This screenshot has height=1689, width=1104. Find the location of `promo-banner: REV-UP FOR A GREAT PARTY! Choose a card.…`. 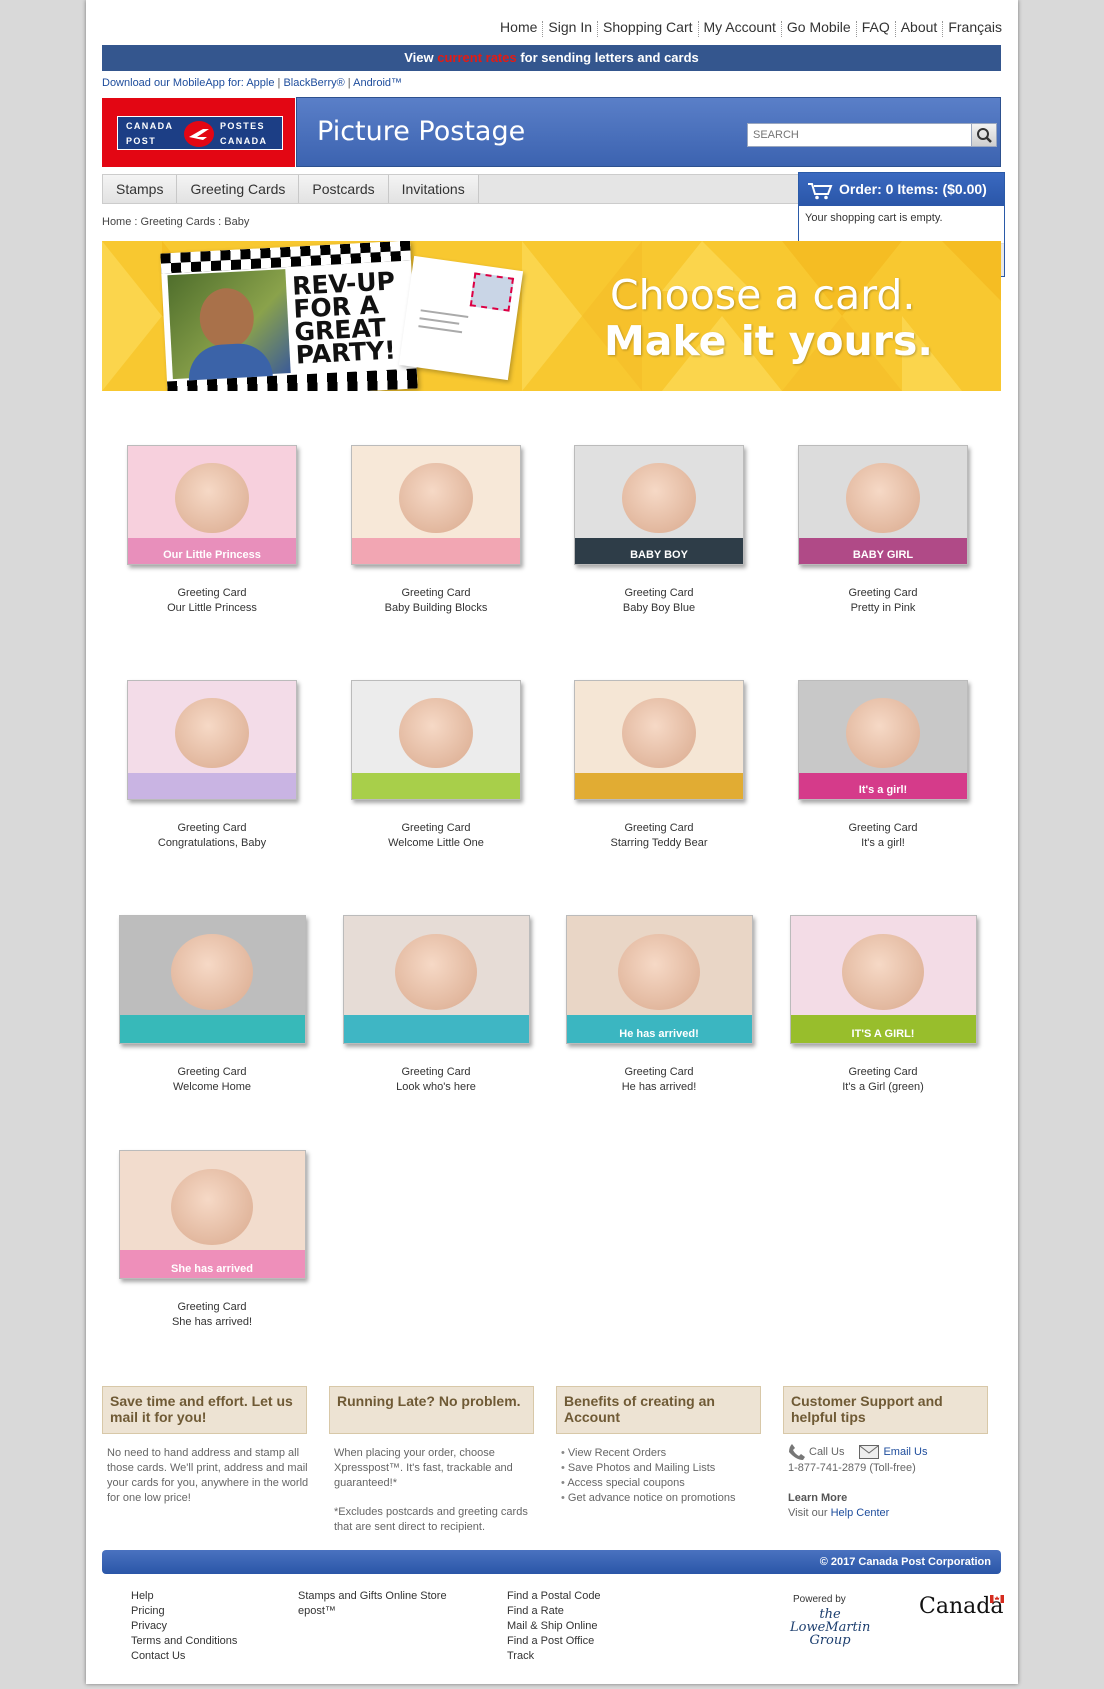

promo-banner: REV-UP FOR A GREAT PARTY! Choose a card.… is located at coordinates (551, 316).